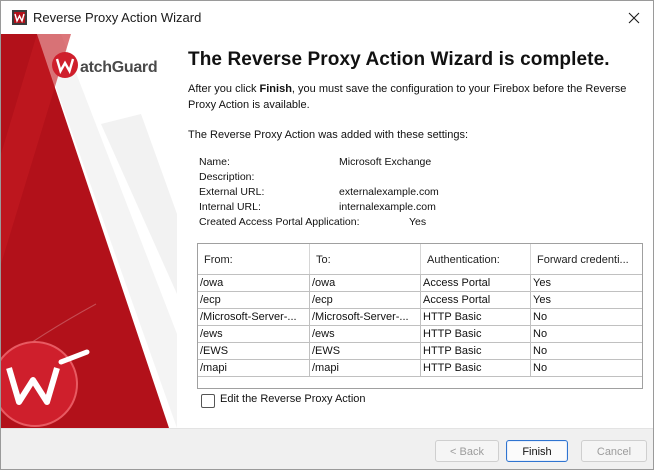 The image size is (654, 470). I want to click on setting-label-name: Name:, so click(214, 162).